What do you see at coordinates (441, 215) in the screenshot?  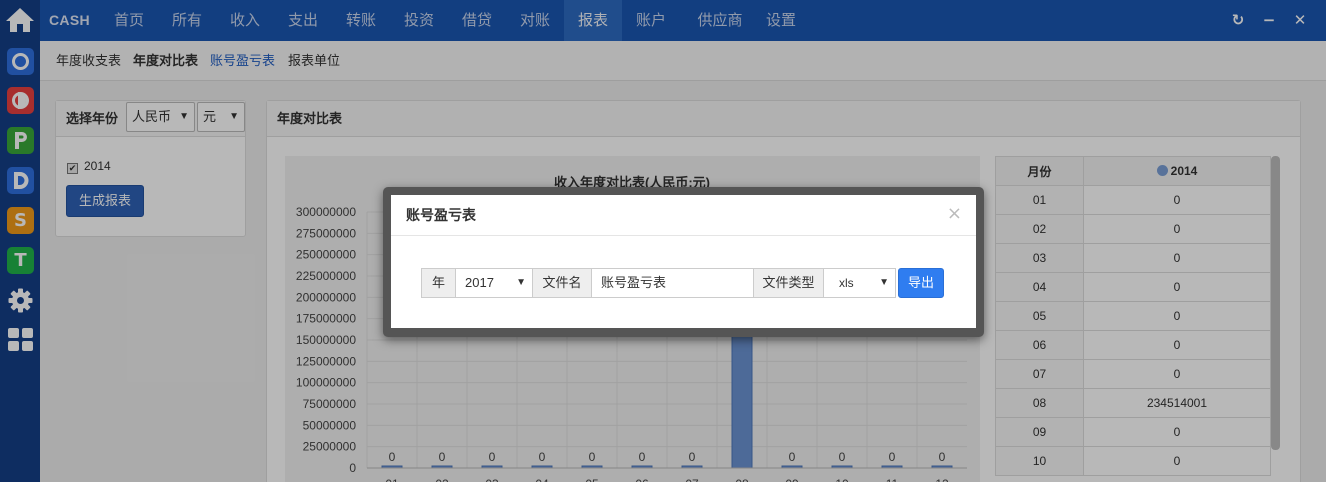 I see `dialog-title: 账号盈亏表` at bounding box center [441, 215].